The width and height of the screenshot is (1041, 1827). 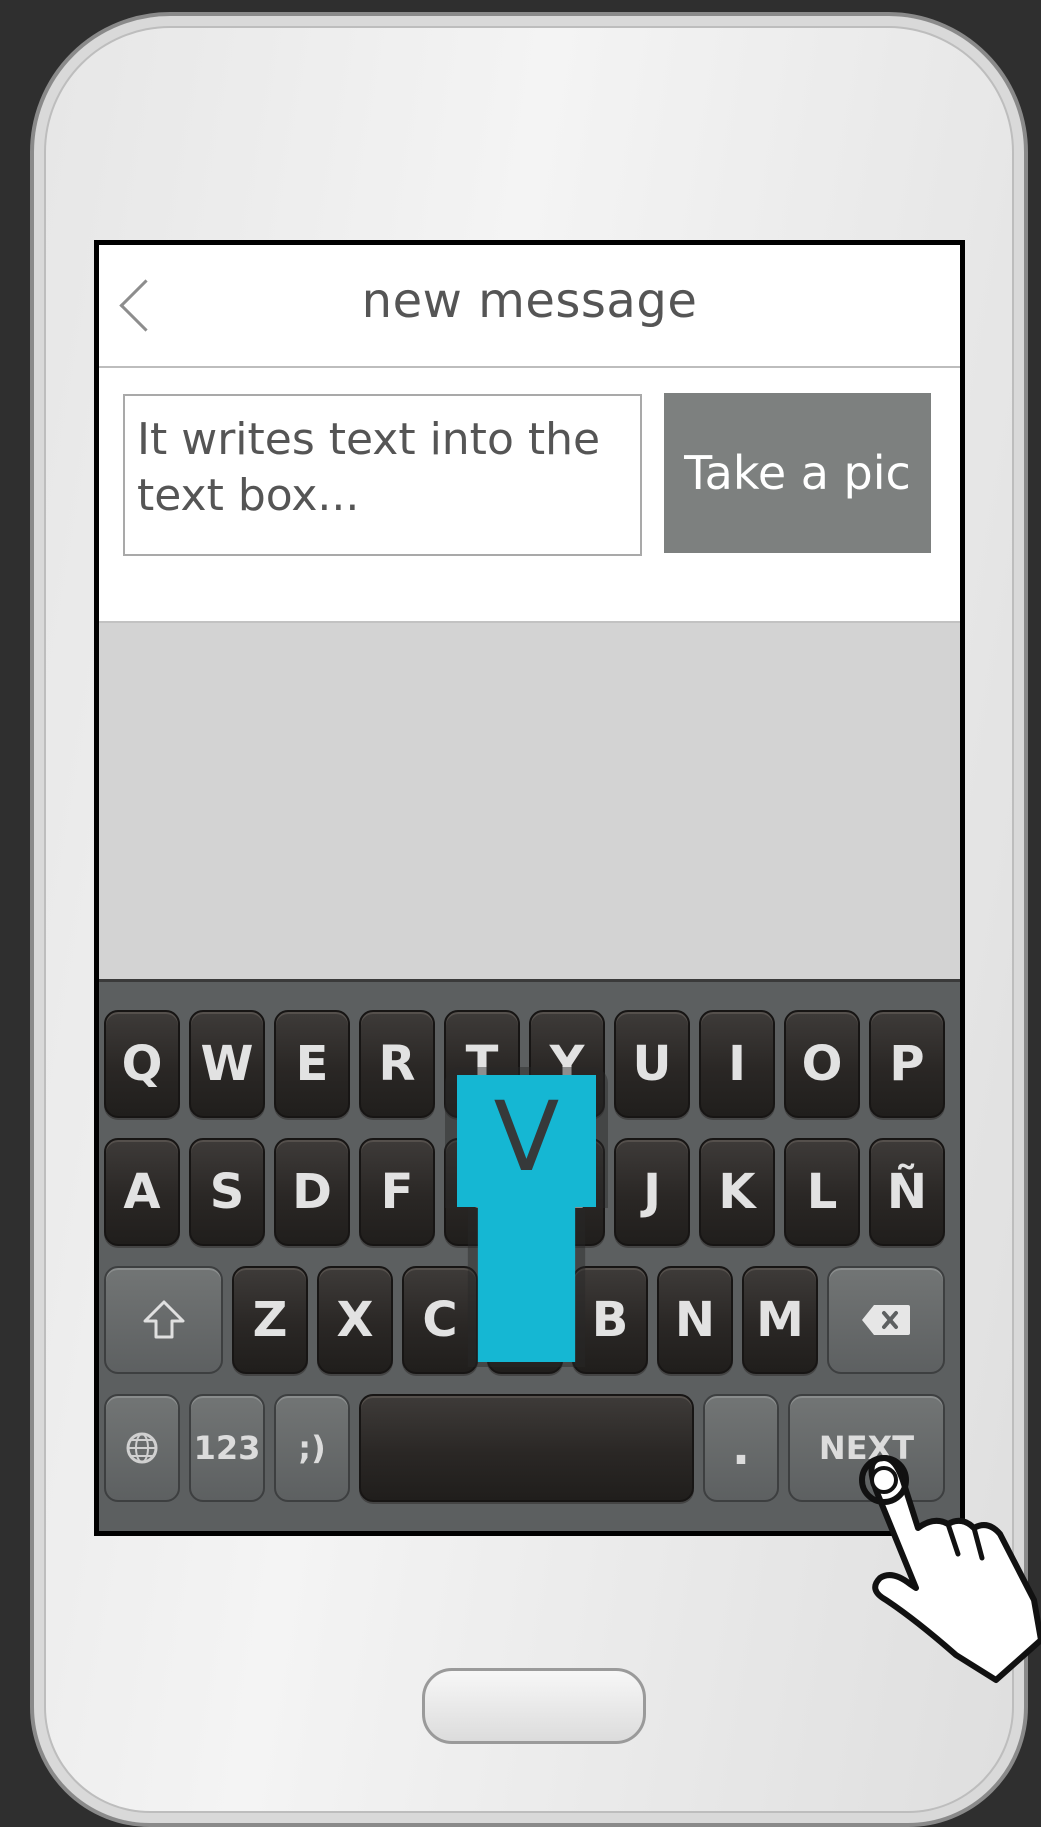 What do you see at coordinates (950, 1569) in the screenshot?
I see `pointing-hand-icon` at bounding box center [950, 1569].